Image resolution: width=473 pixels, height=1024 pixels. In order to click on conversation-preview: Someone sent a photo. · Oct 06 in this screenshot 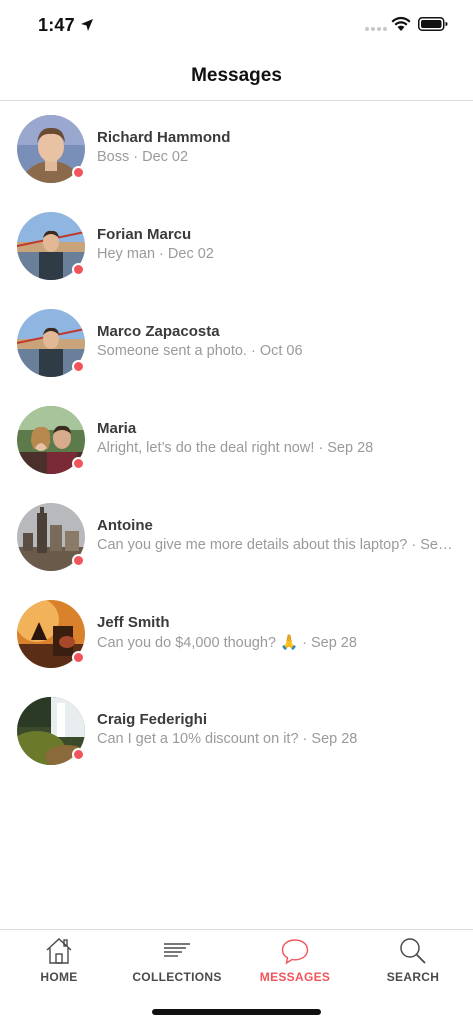, I will do `click(200, 351)`.